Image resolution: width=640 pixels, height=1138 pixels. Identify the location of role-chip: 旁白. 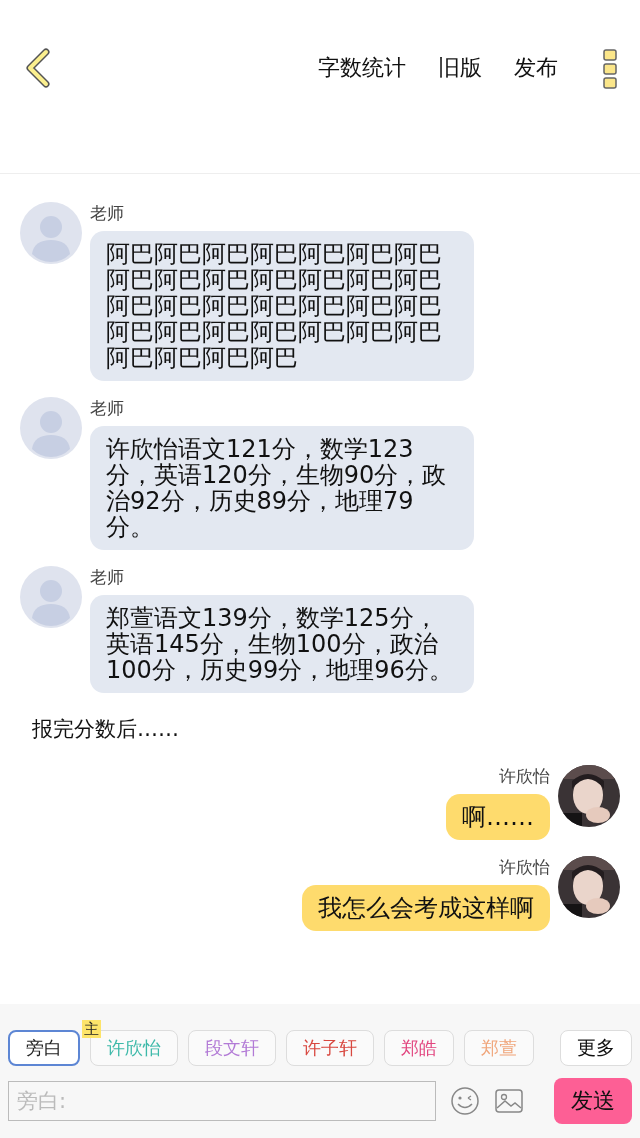
(44, 1048).